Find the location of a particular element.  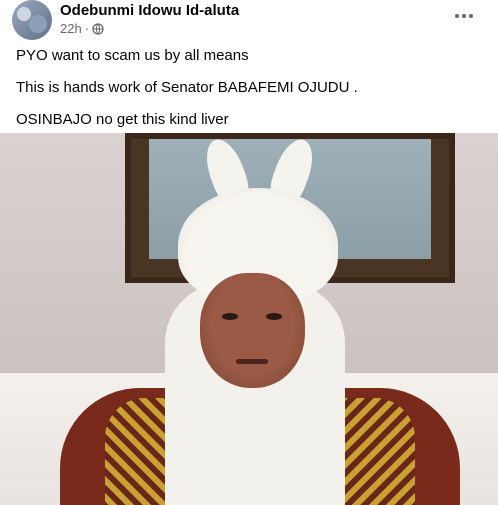

post-meta: 22h · is located at coordinates (82, 28).